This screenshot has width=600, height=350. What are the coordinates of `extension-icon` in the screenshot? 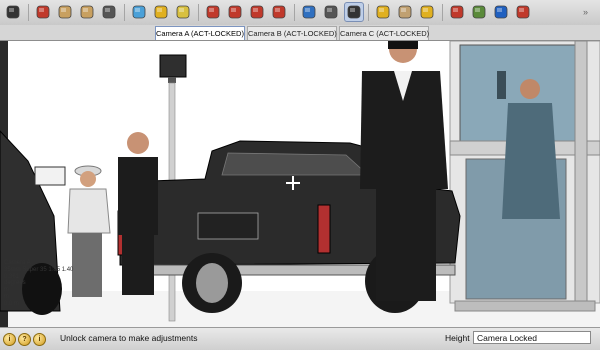 It's located at (523, 12).